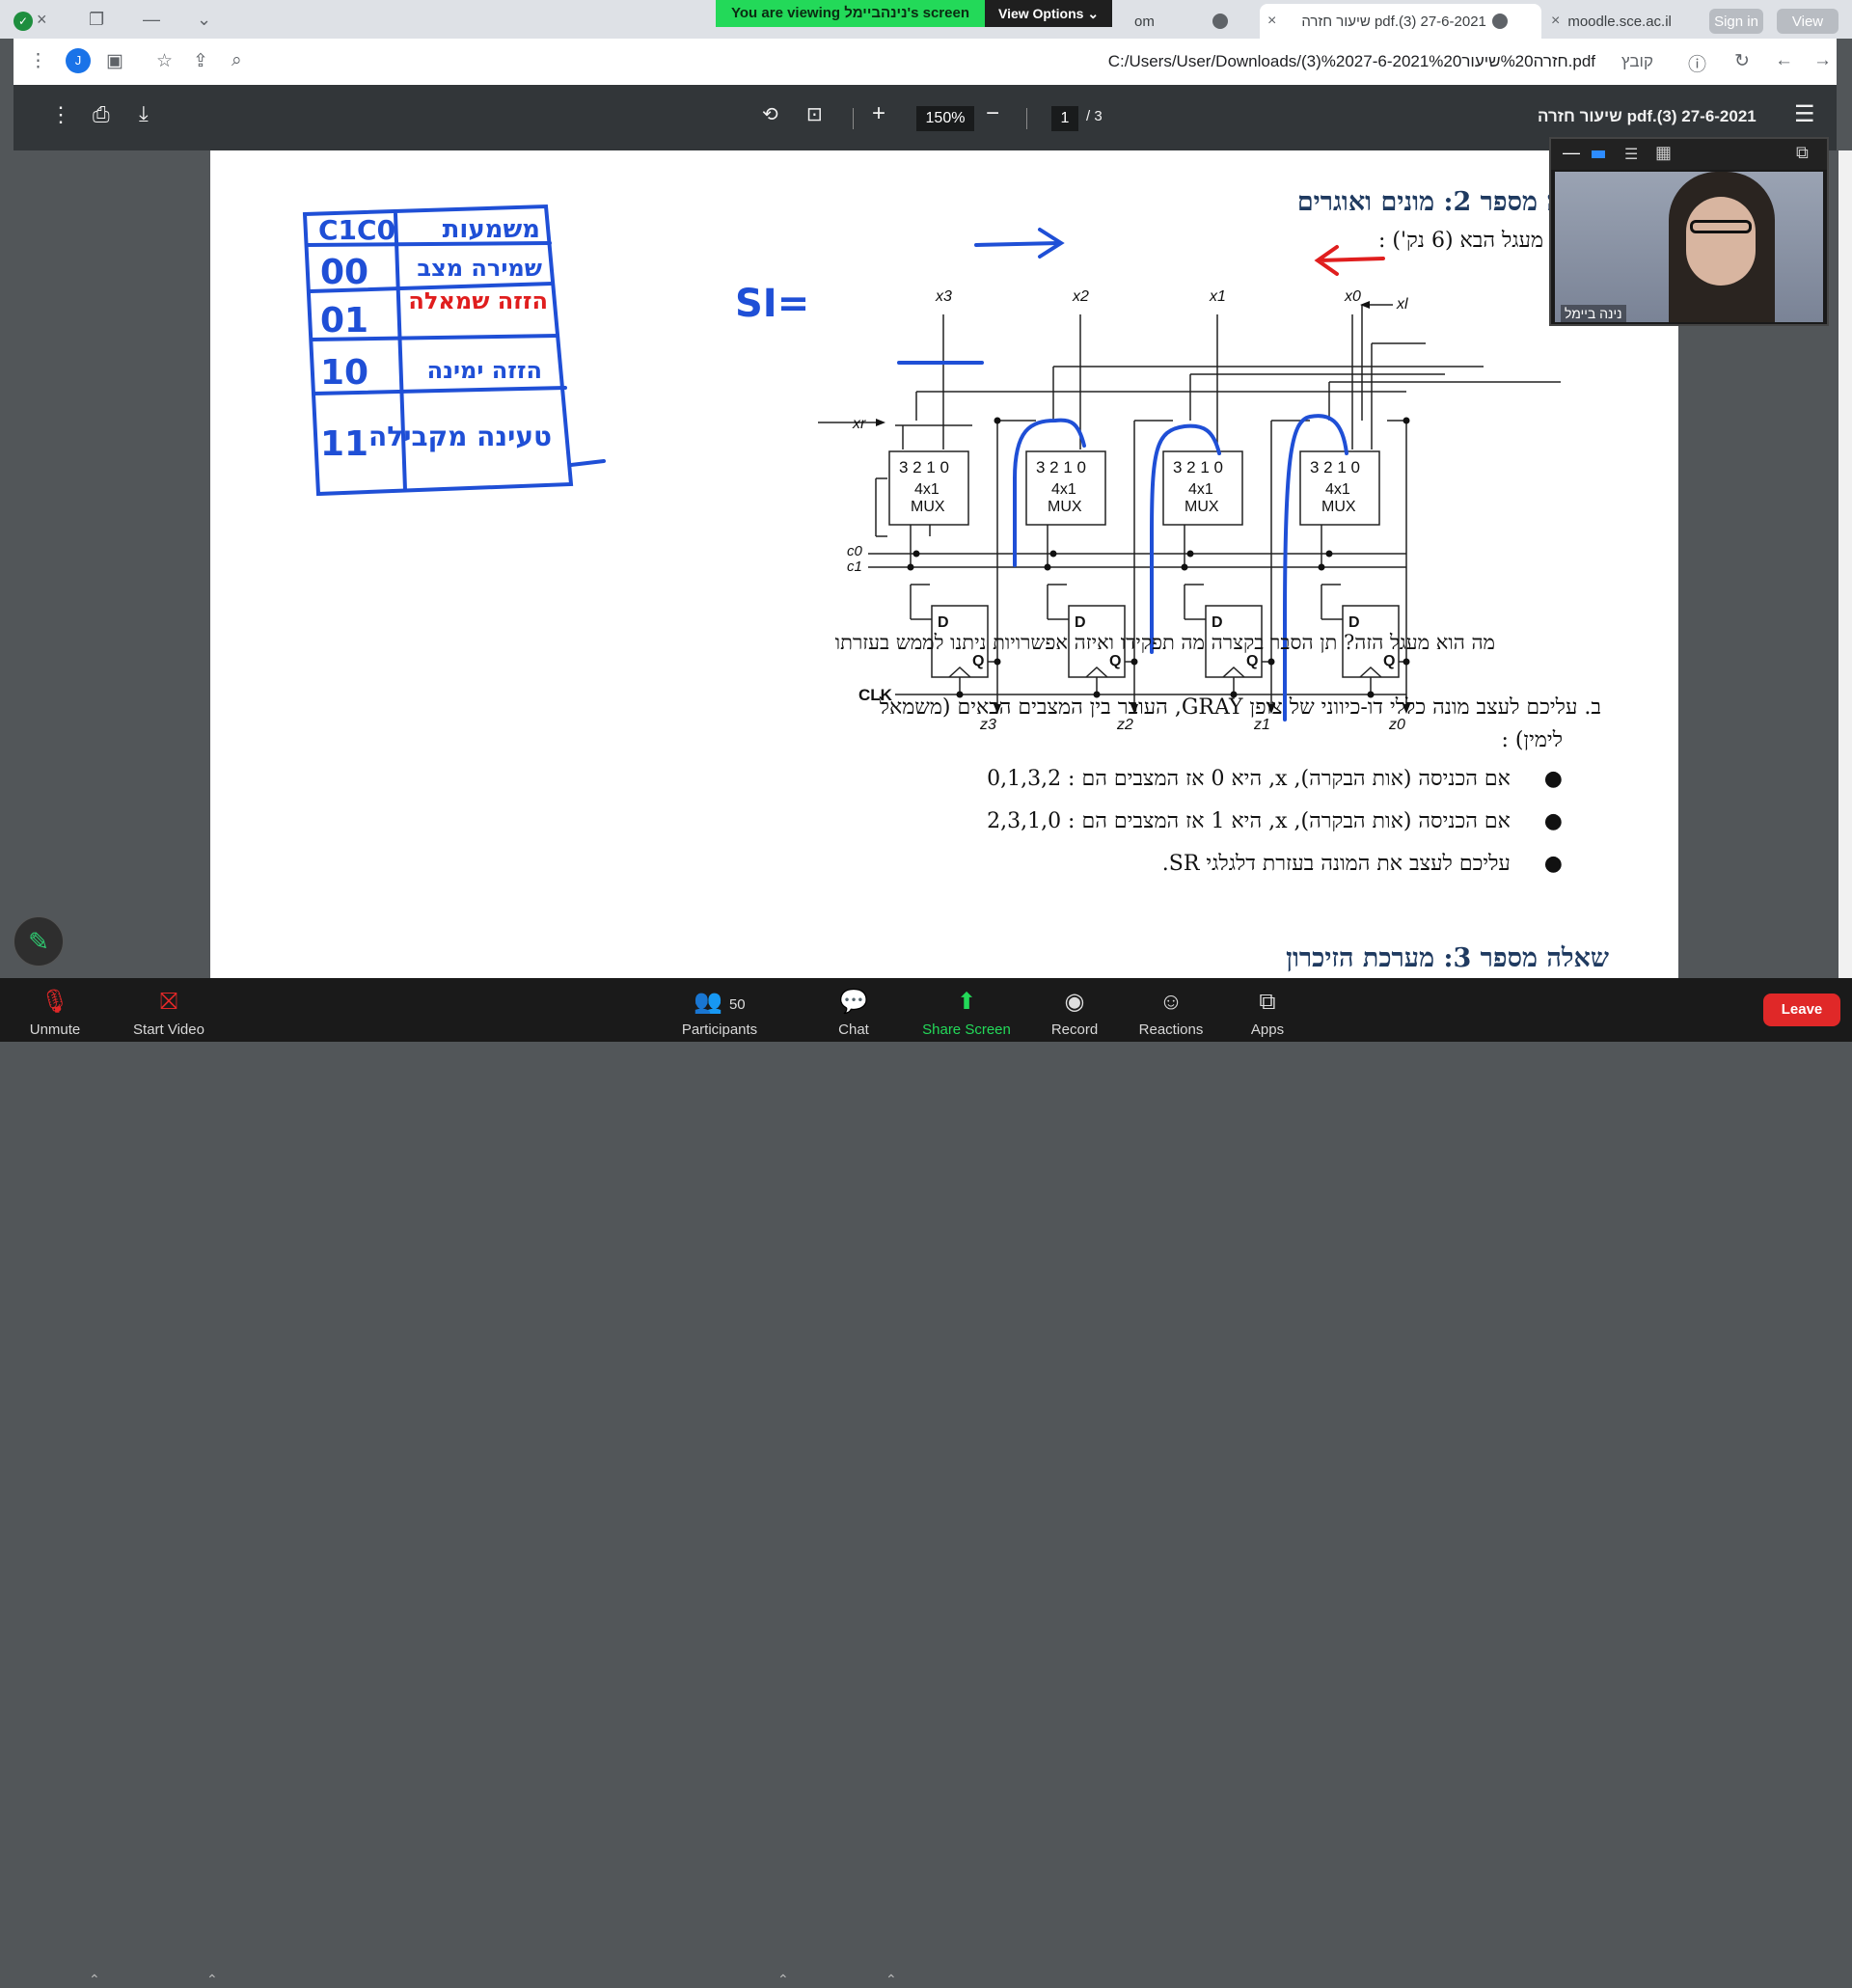 The width and height of the screenshot is (1852, 1988). What do you see at coordinates (1721, 226) in the screenshot?
I see `glasses-icon` at bounding box center [1721, 226].